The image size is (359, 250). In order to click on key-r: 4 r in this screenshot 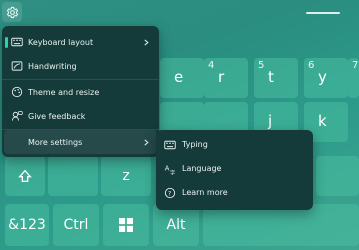, I will do `click(226, 78)`.